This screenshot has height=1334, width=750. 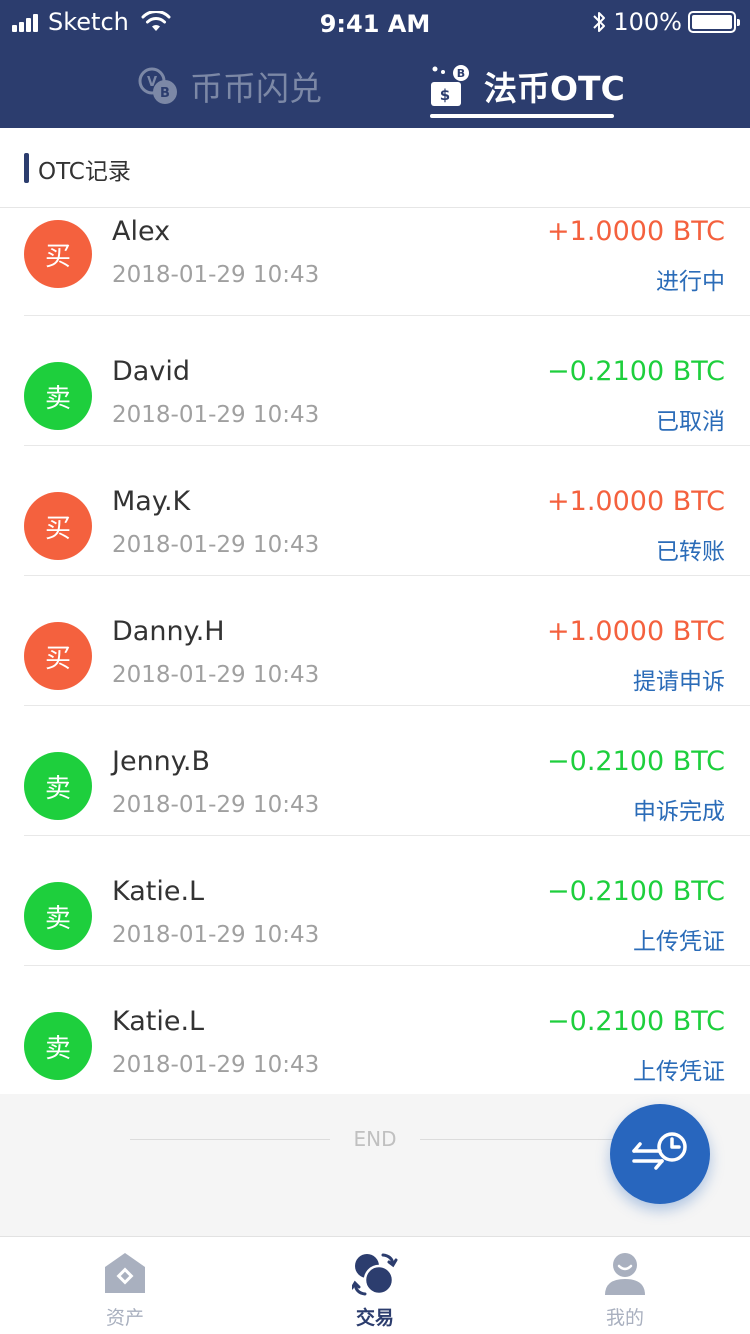 What do you see at coordinates (554, 88) in the screenshot?
I see `tab-fiat-otc-label: 法币OTC` at bounding box center [554, 88].